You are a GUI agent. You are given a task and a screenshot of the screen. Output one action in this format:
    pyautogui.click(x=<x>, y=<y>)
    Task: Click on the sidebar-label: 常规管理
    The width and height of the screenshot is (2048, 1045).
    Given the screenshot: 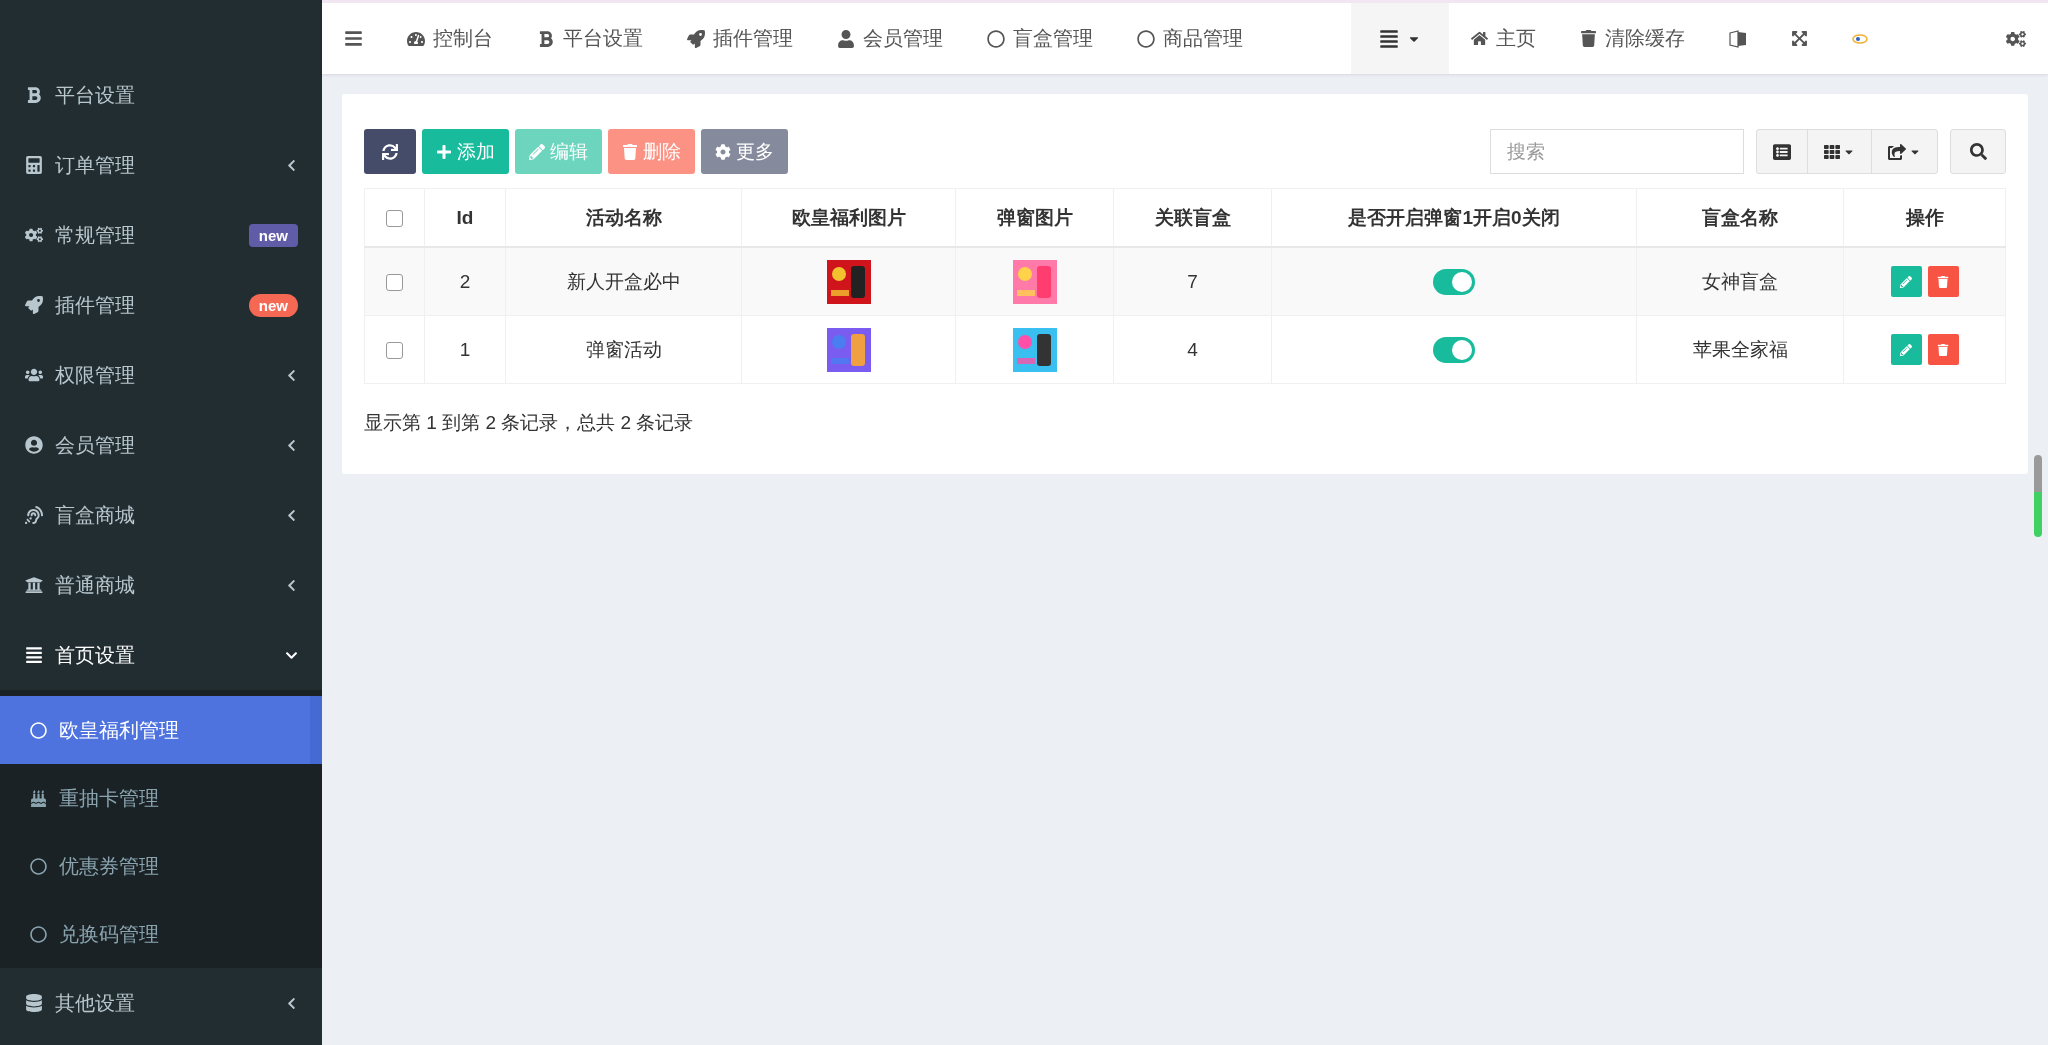 What is the action you would take?
    pyautogui.click(x=95, y=235)
    